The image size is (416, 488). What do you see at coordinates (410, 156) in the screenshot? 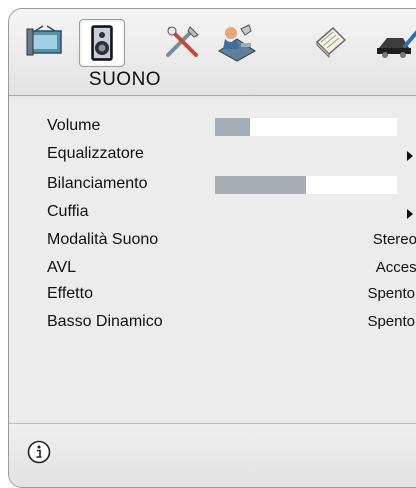
I see `equalizer-arrow-icon` at bounding box center [410, 156].